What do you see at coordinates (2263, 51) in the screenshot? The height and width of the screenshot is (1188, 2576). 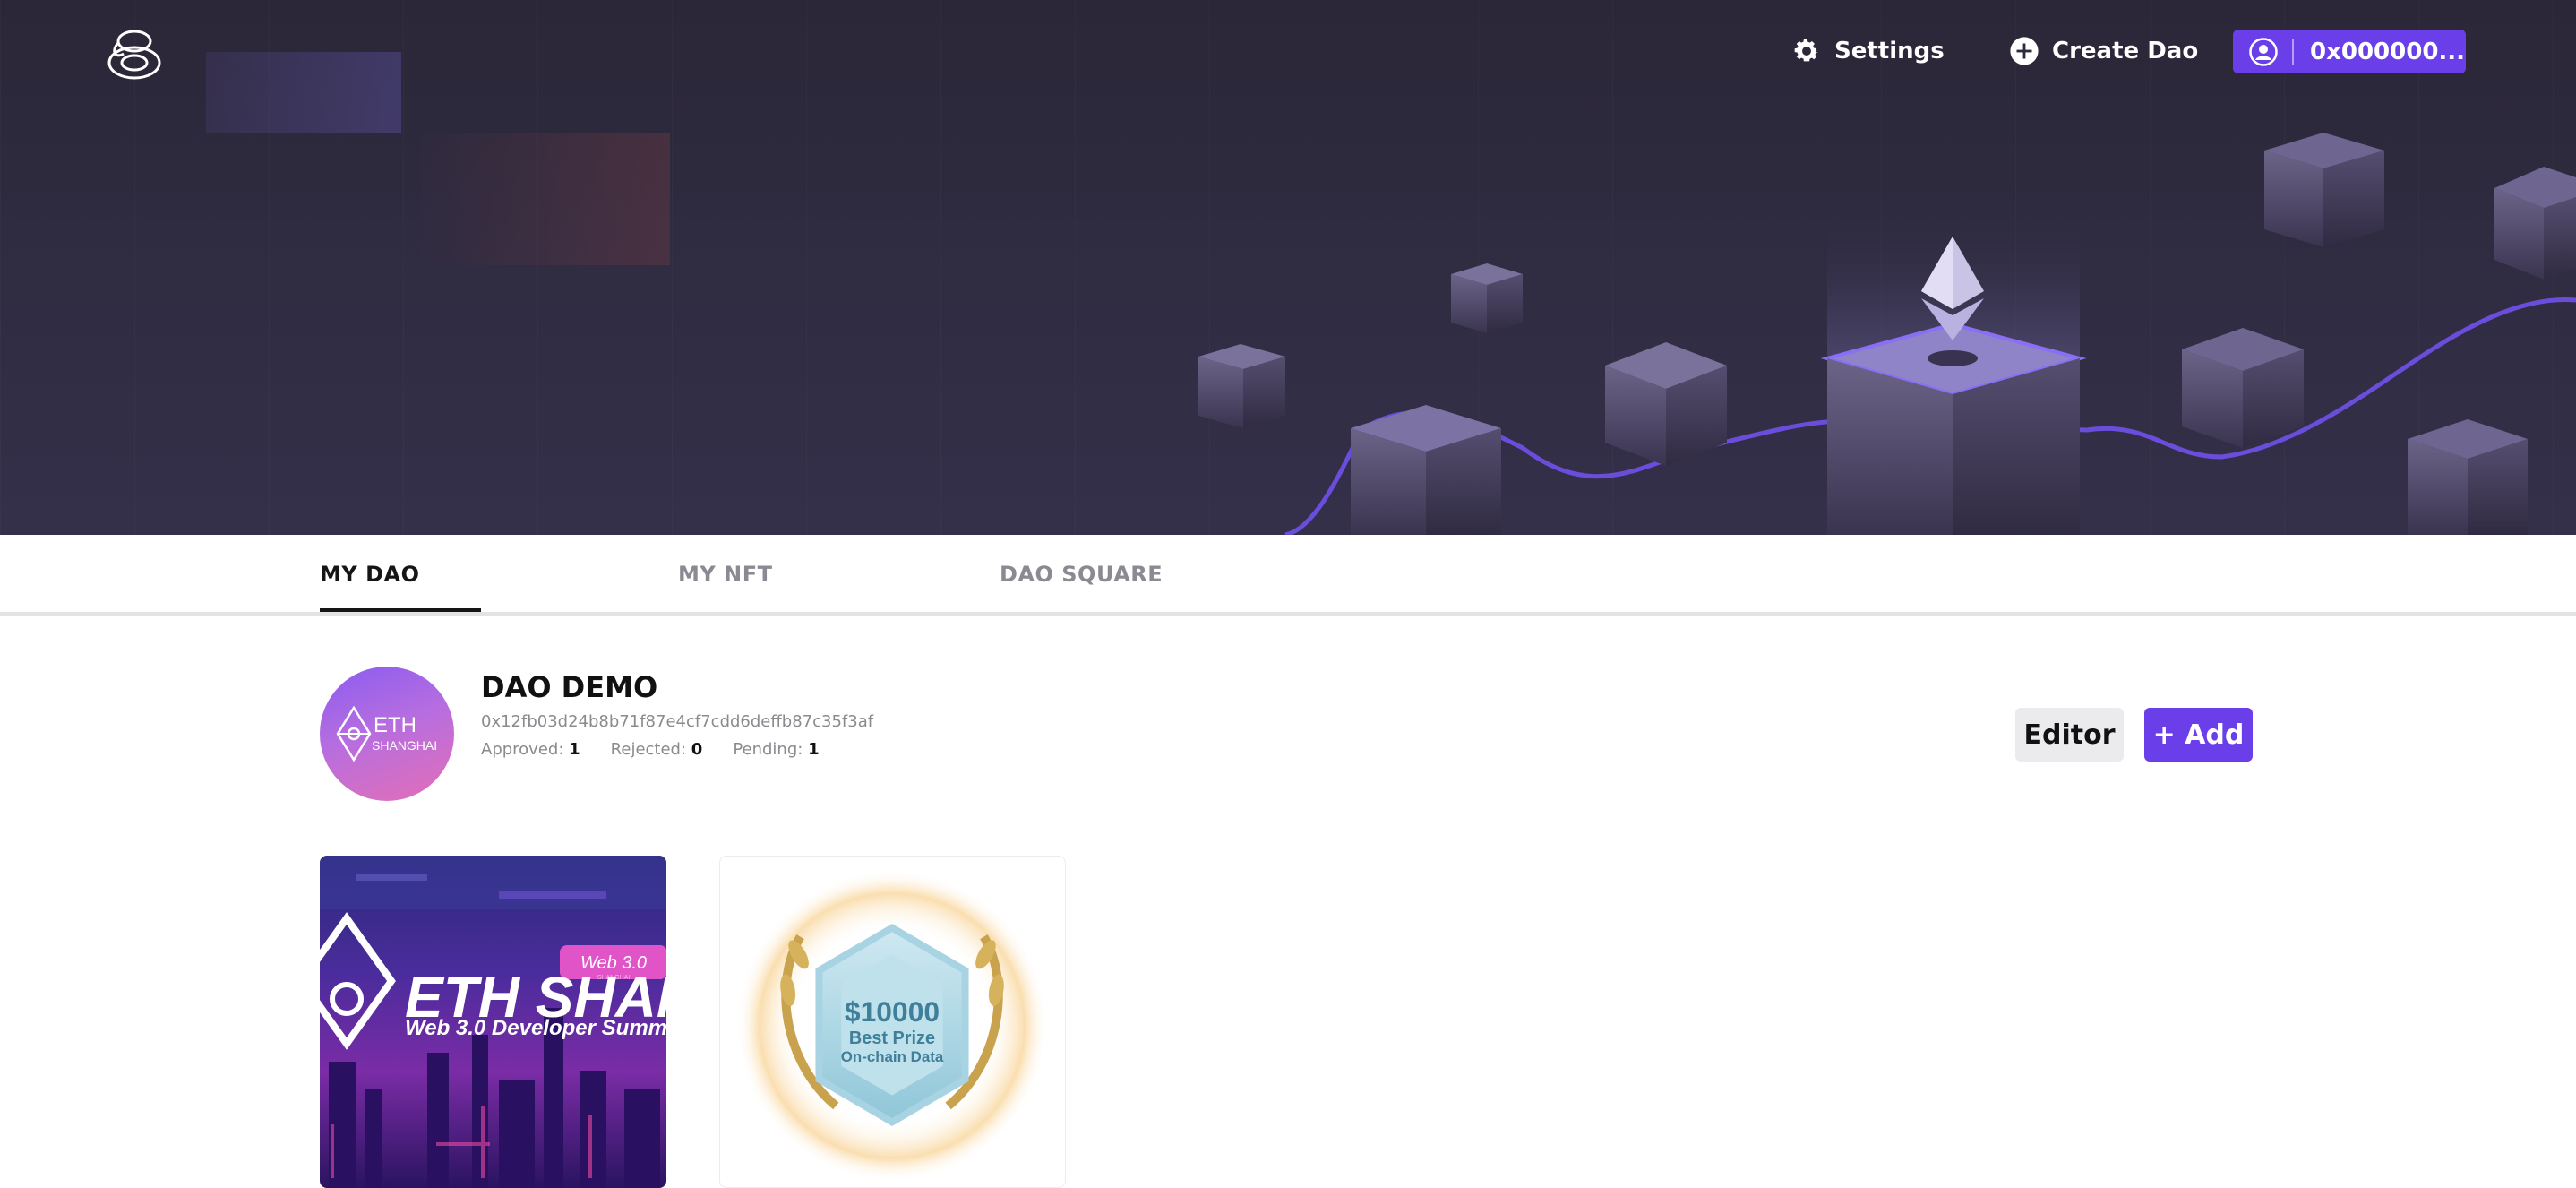 I see `user-avatar-icon` at bounding box center [2263, 51].